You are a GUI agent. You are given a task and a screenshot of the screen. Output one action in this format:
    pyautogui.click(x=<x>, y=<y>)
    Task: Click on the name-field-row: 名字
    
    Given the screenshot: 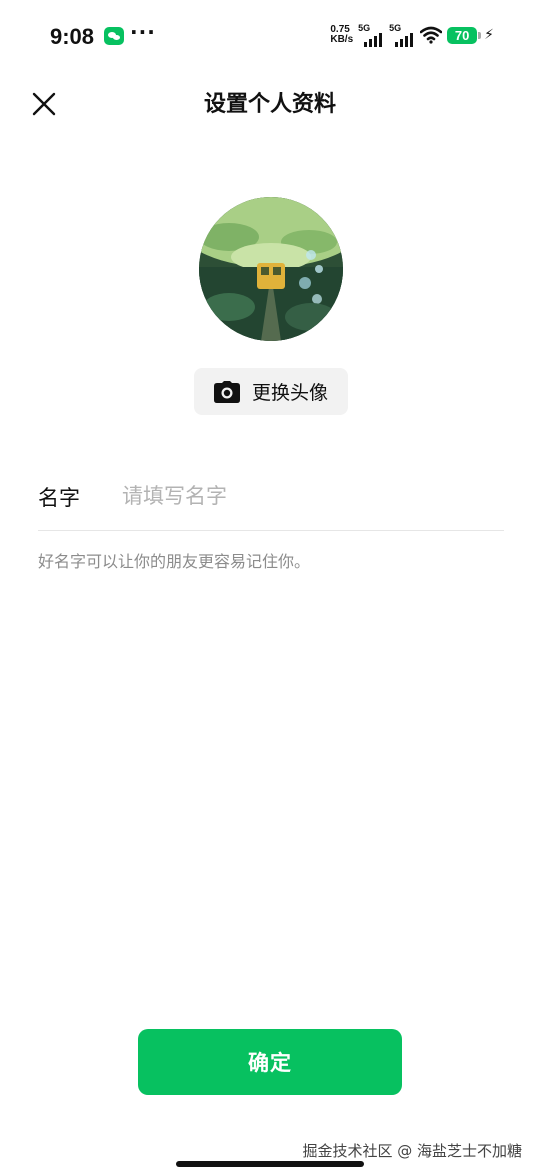 What is the action you would take?
    pyautogui.click(x=271, y=503)
    